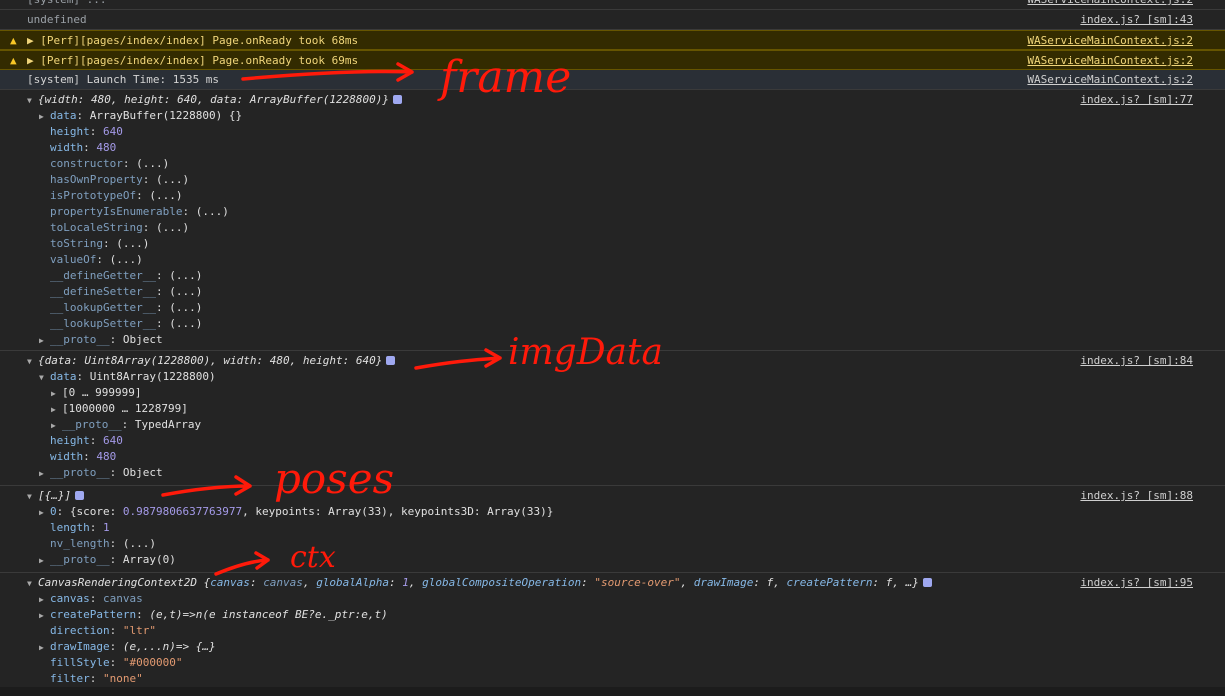  Describe the element at coordinates (70, 598) in the screenshot. I see `property-key: canvas` at that location.